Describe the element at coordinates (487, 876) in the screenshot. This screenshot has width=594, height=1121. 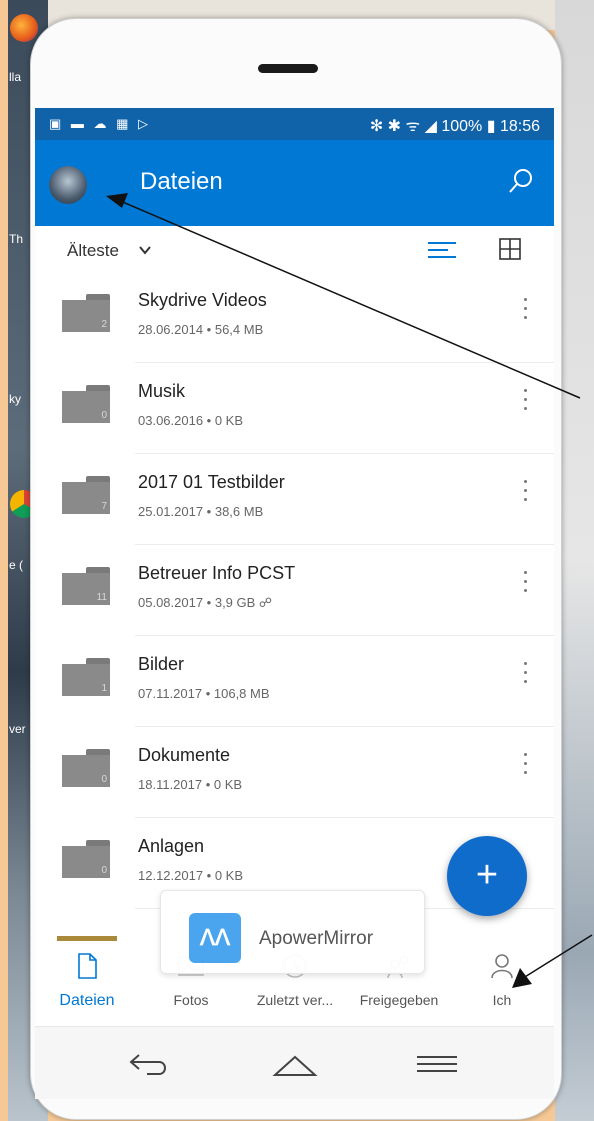
I see `add-button: +` at that location.